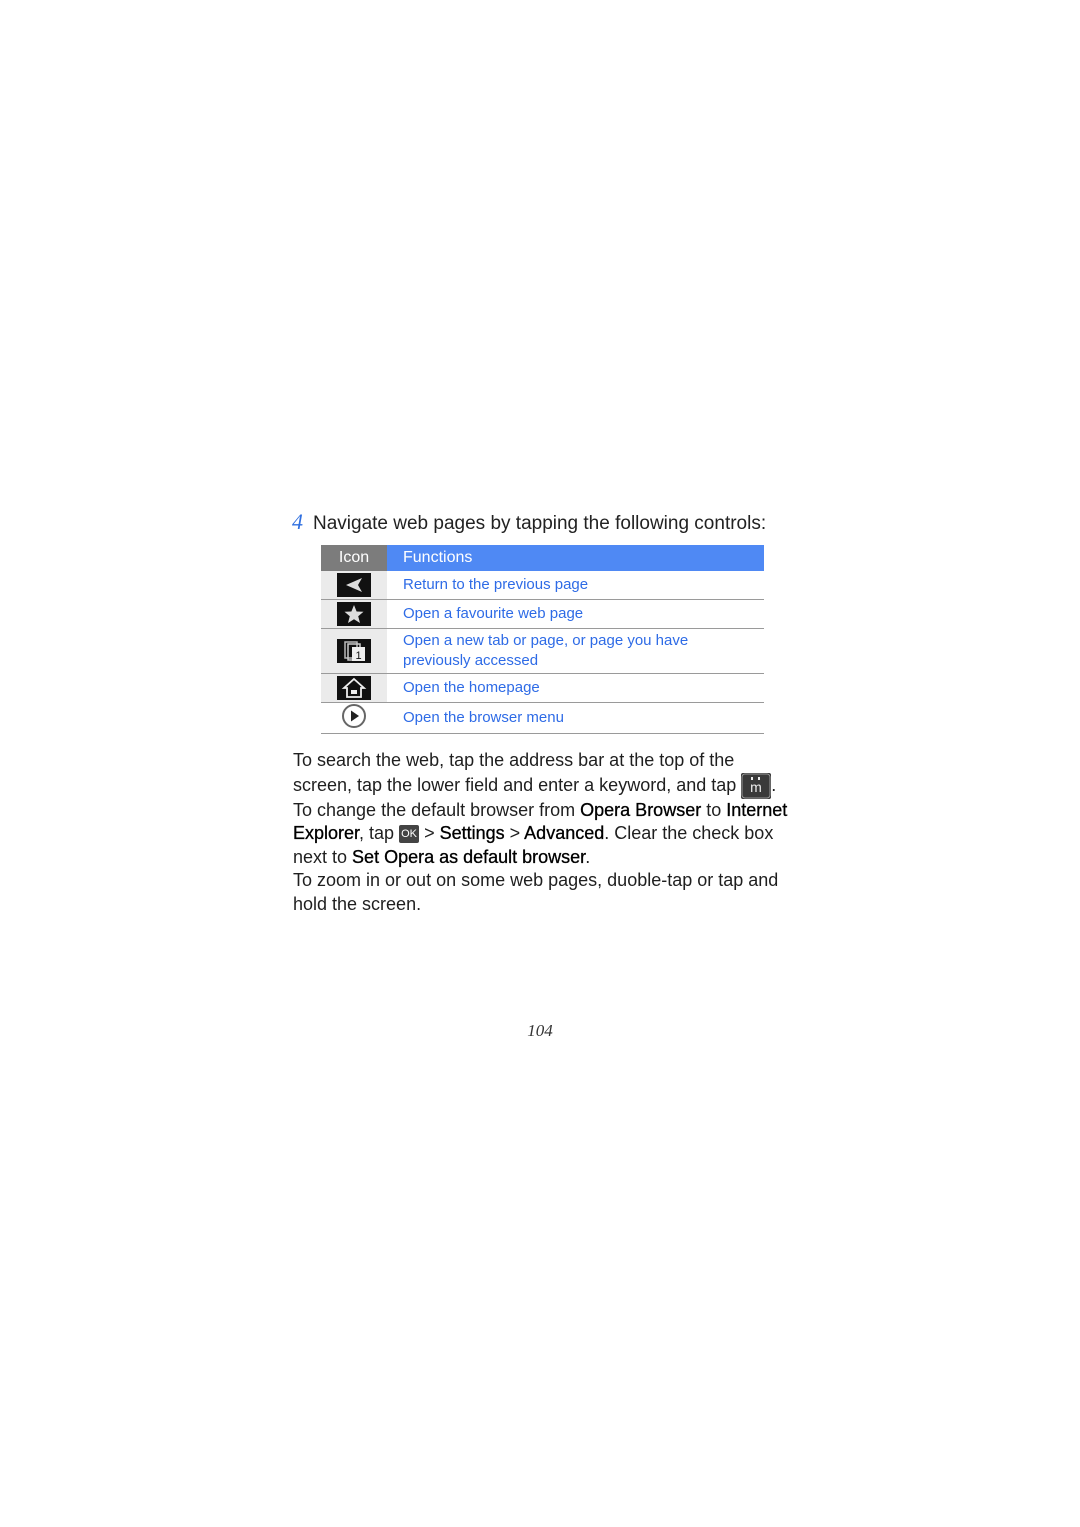 This screenshot has width=1080, height=1527. Describe the element at coordinates (714, 809) in the screenshot. I see `text-fragment: to` at that location.